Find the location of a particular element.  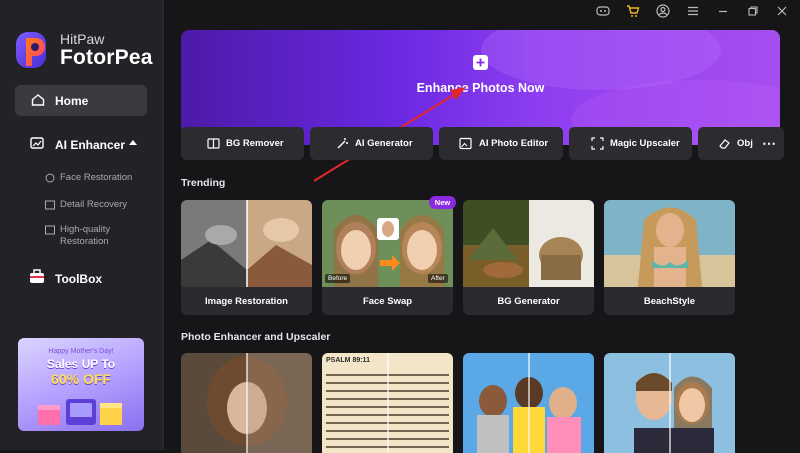

card-label: Image Restoration is located at coordinates (246, 301).